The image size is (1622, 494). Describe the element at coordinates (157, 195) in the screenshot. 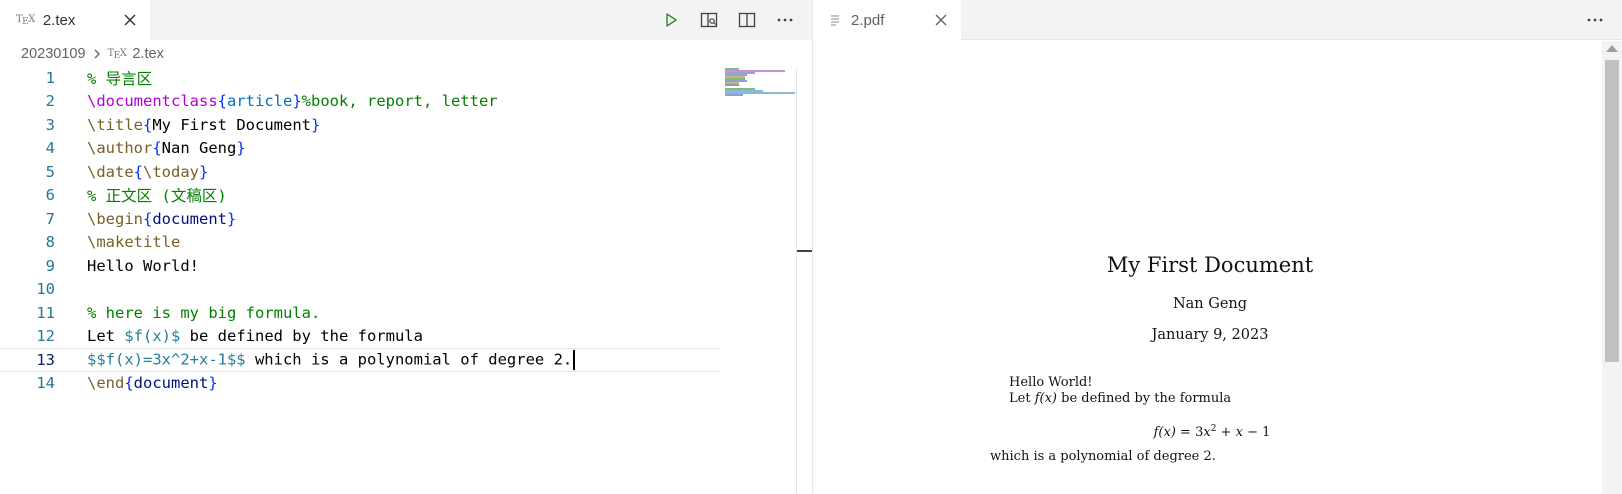

I see `code-text: % 正文区 (文稿区)` at that location.